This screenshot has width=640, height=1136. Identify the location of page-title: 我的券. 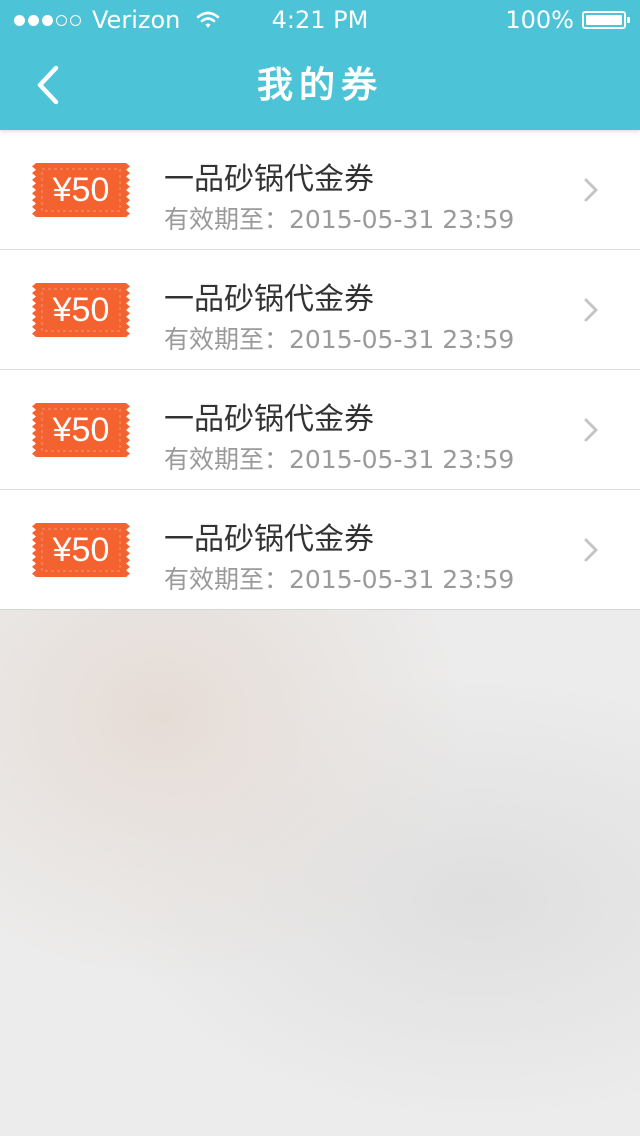
(319, 85).